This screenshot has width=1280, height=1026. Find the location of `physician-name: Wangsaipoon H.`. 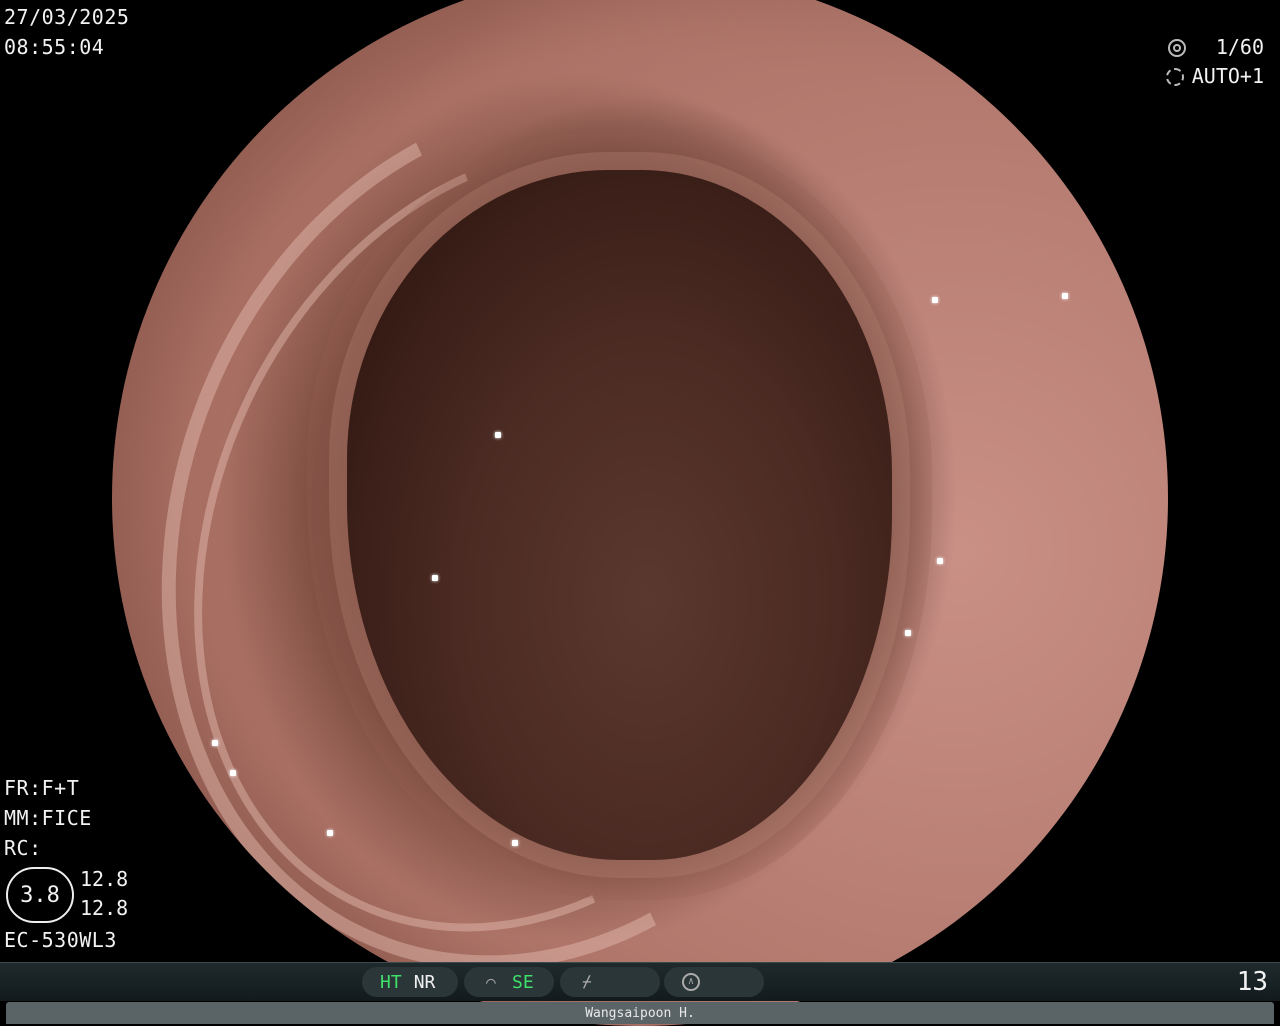

physician-name: Wangsaipoon H. is located at coordinates (640, 1013).